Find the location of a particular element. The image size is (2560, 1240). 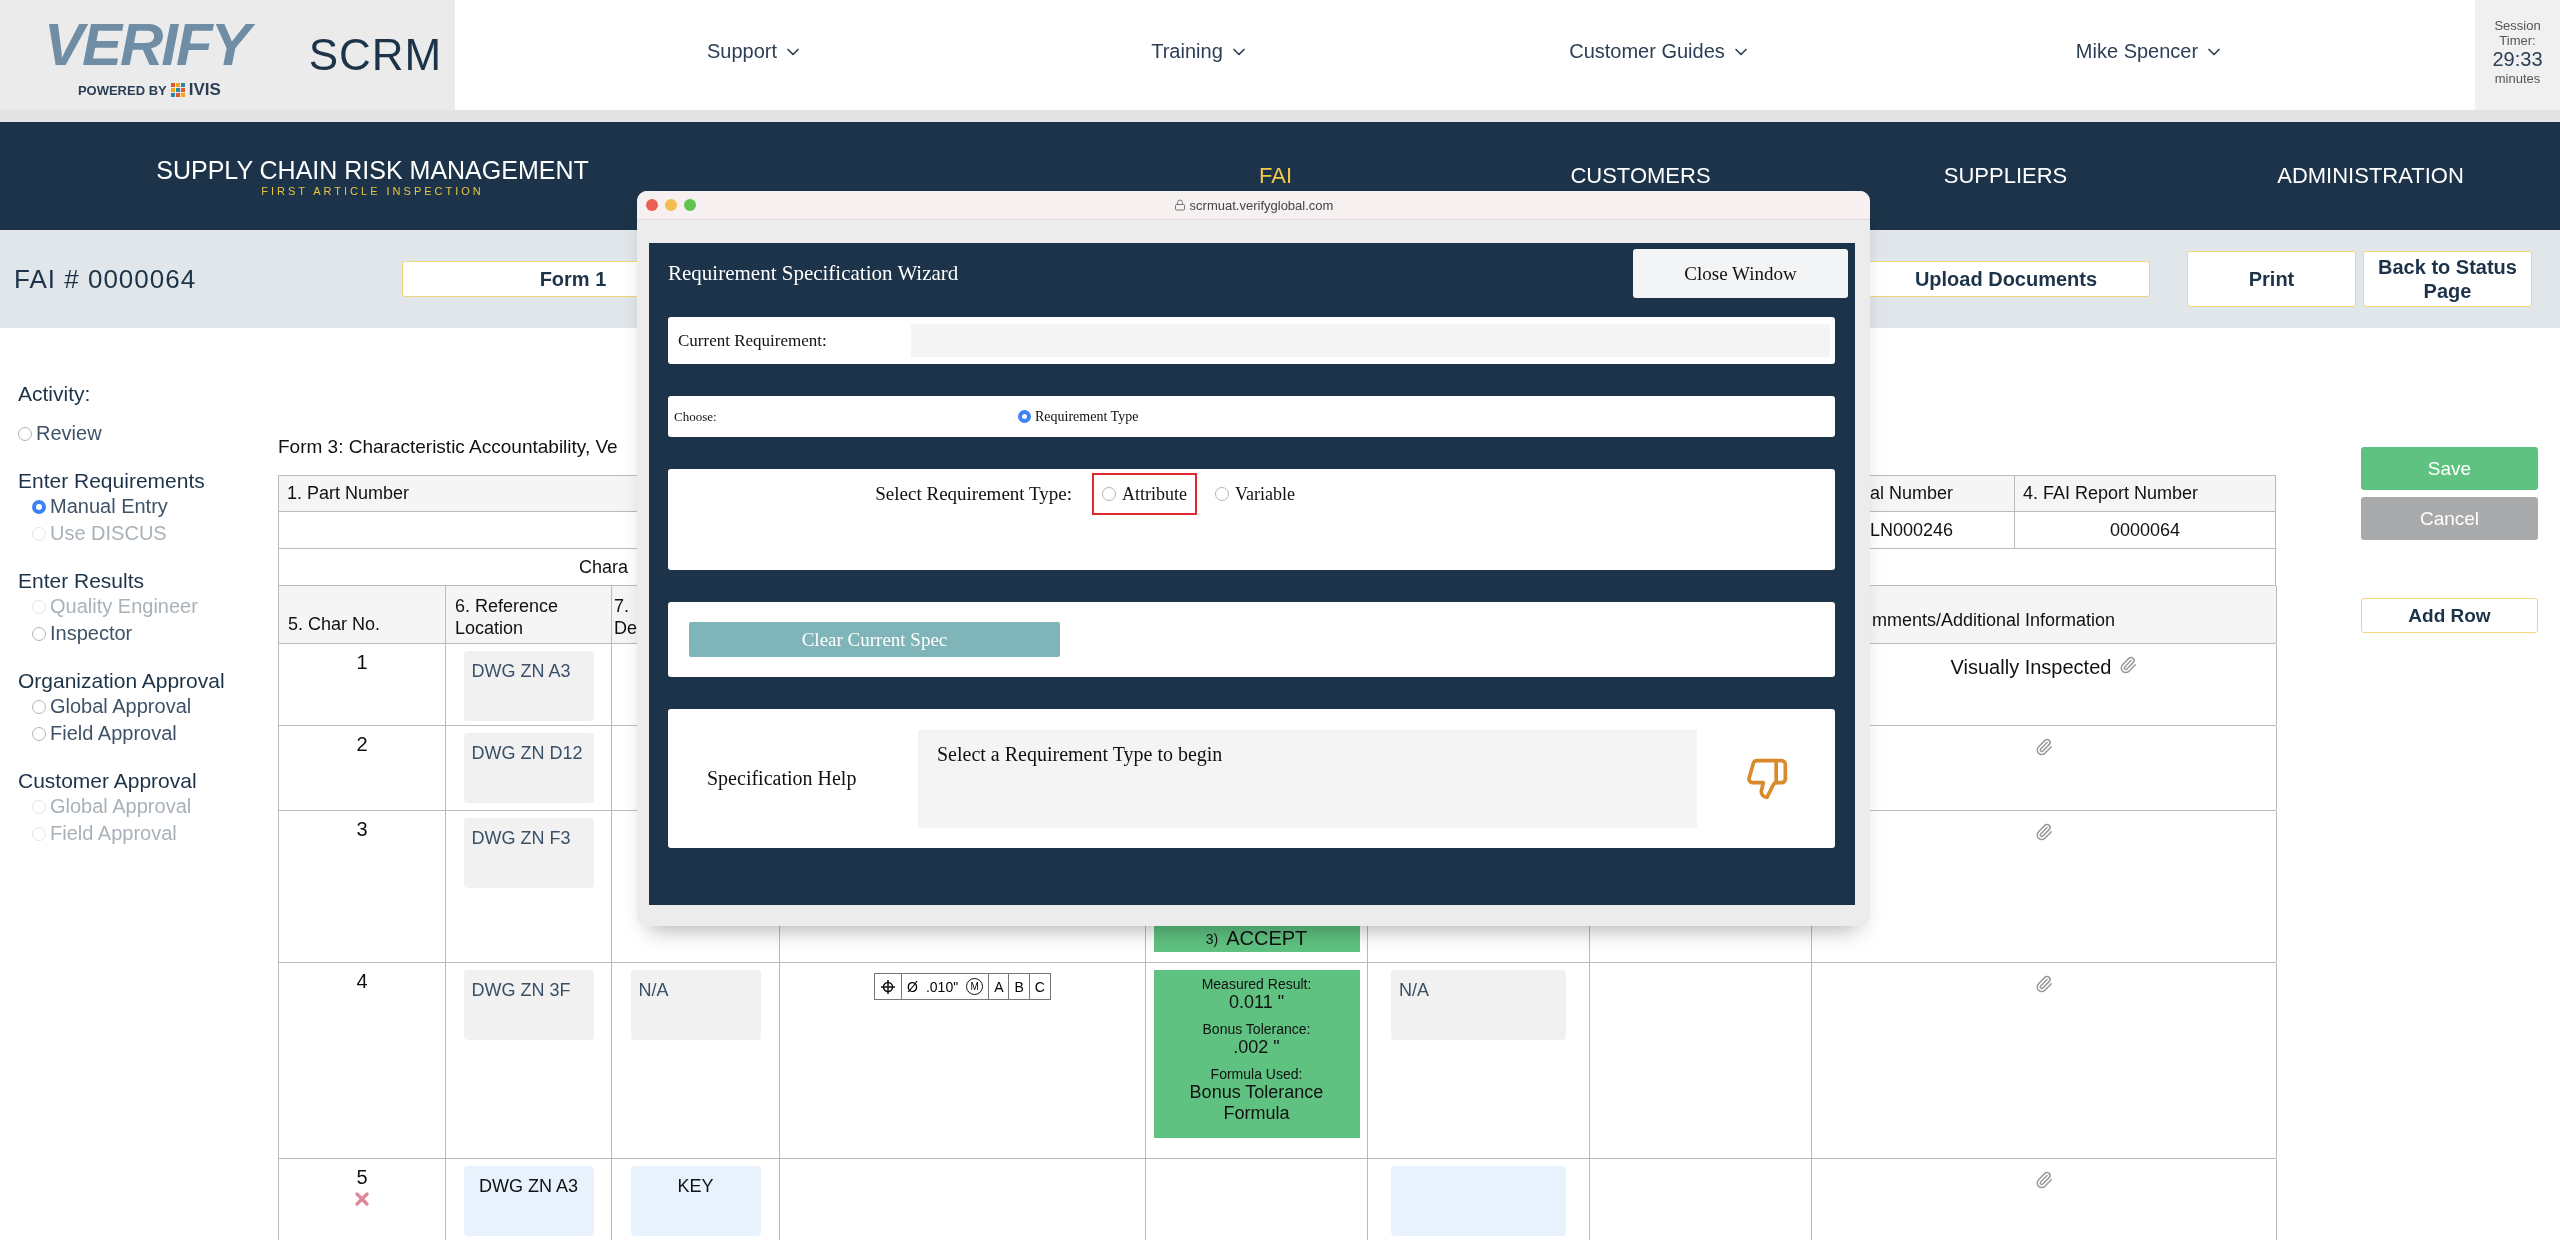

reference-field: DWG ZN 3F is located at coordinates (528, 1005).